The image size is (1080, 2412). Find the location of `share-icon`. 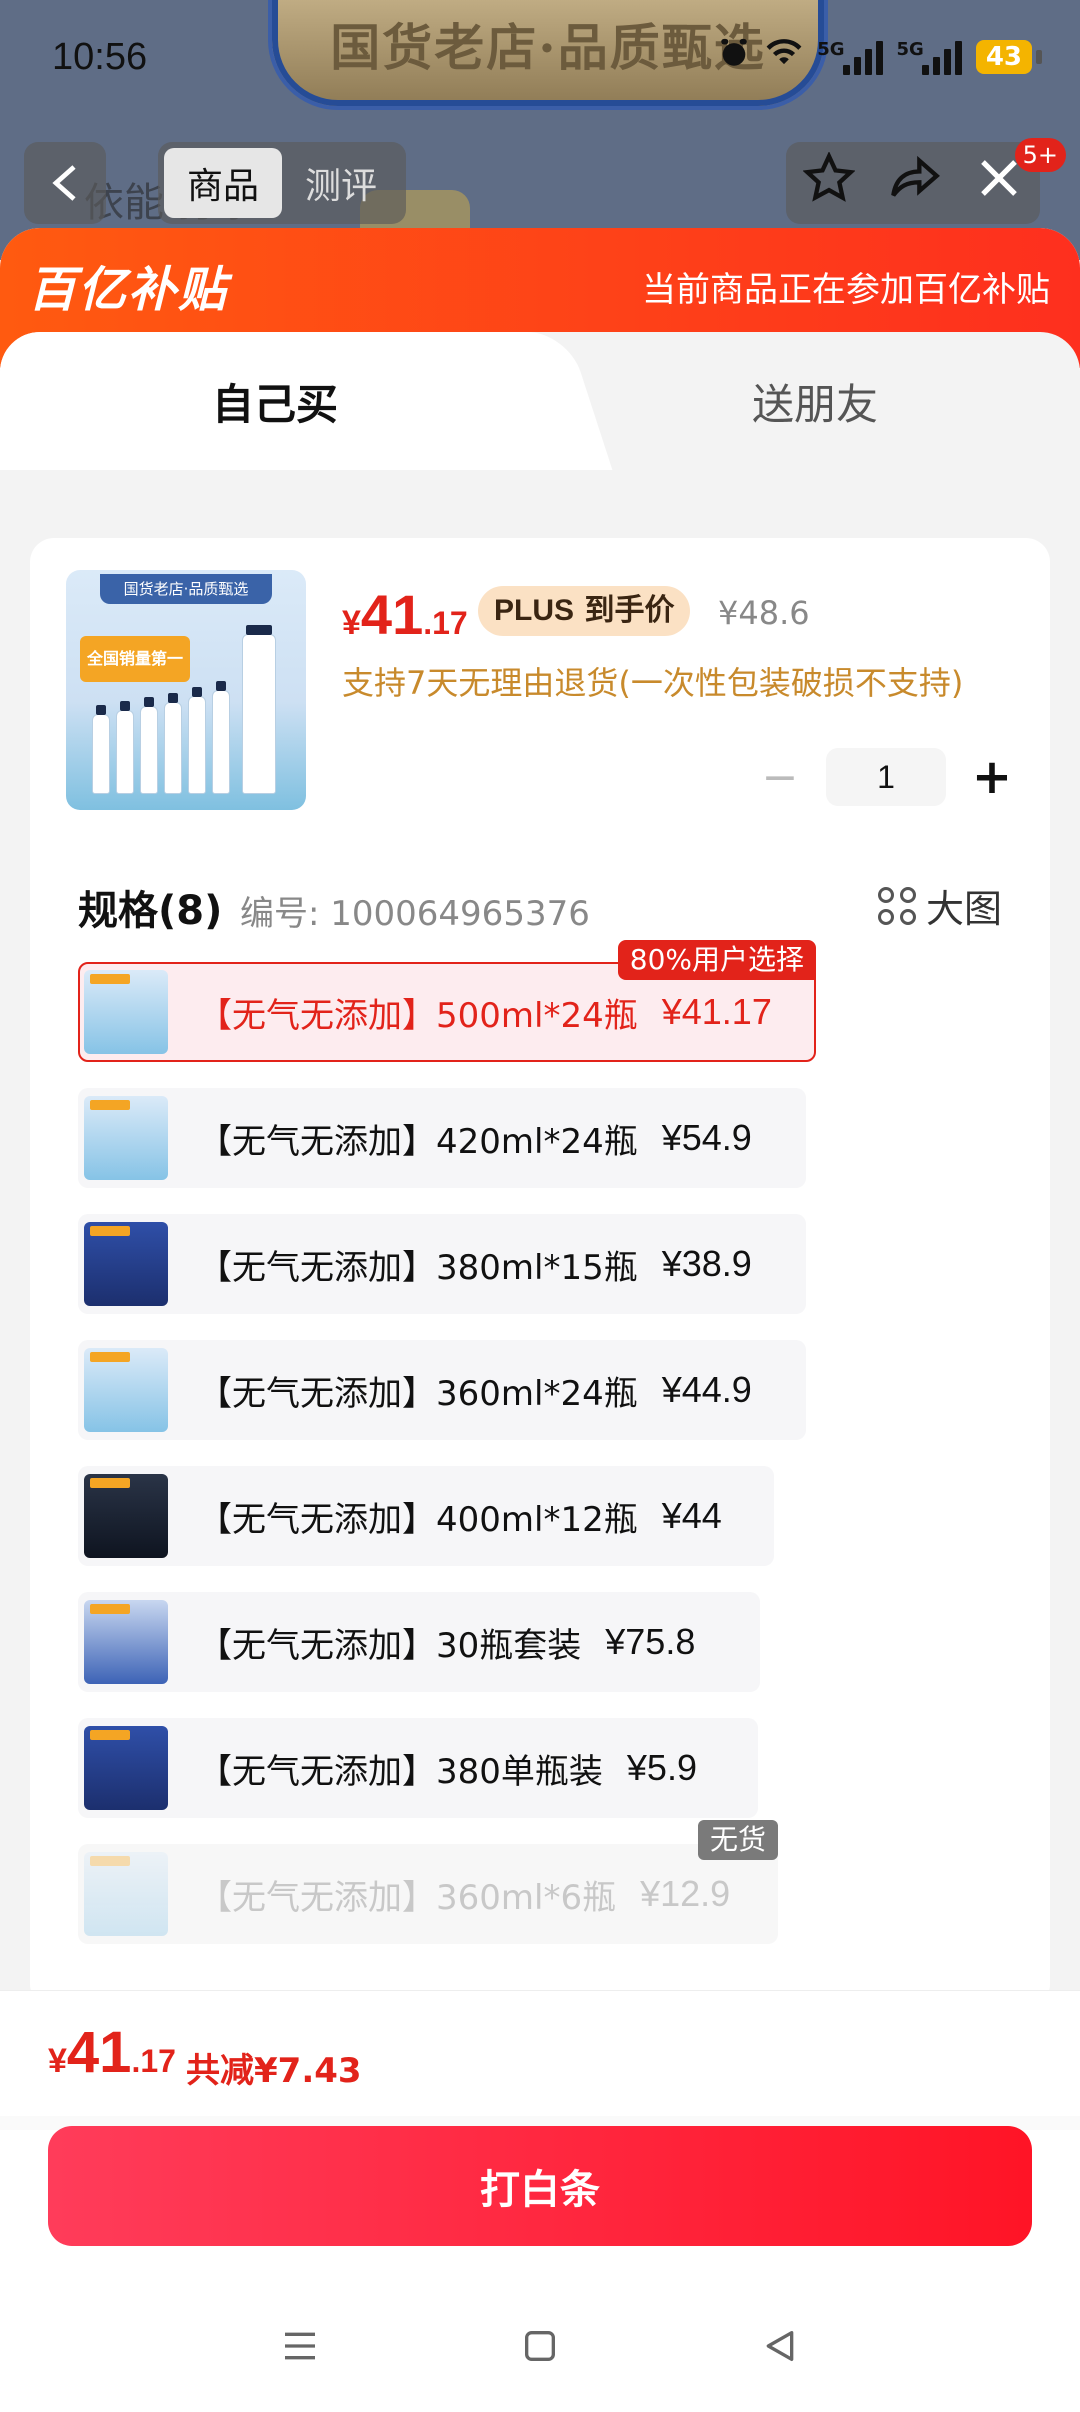

share-icon is located at coordinates (915, 183).